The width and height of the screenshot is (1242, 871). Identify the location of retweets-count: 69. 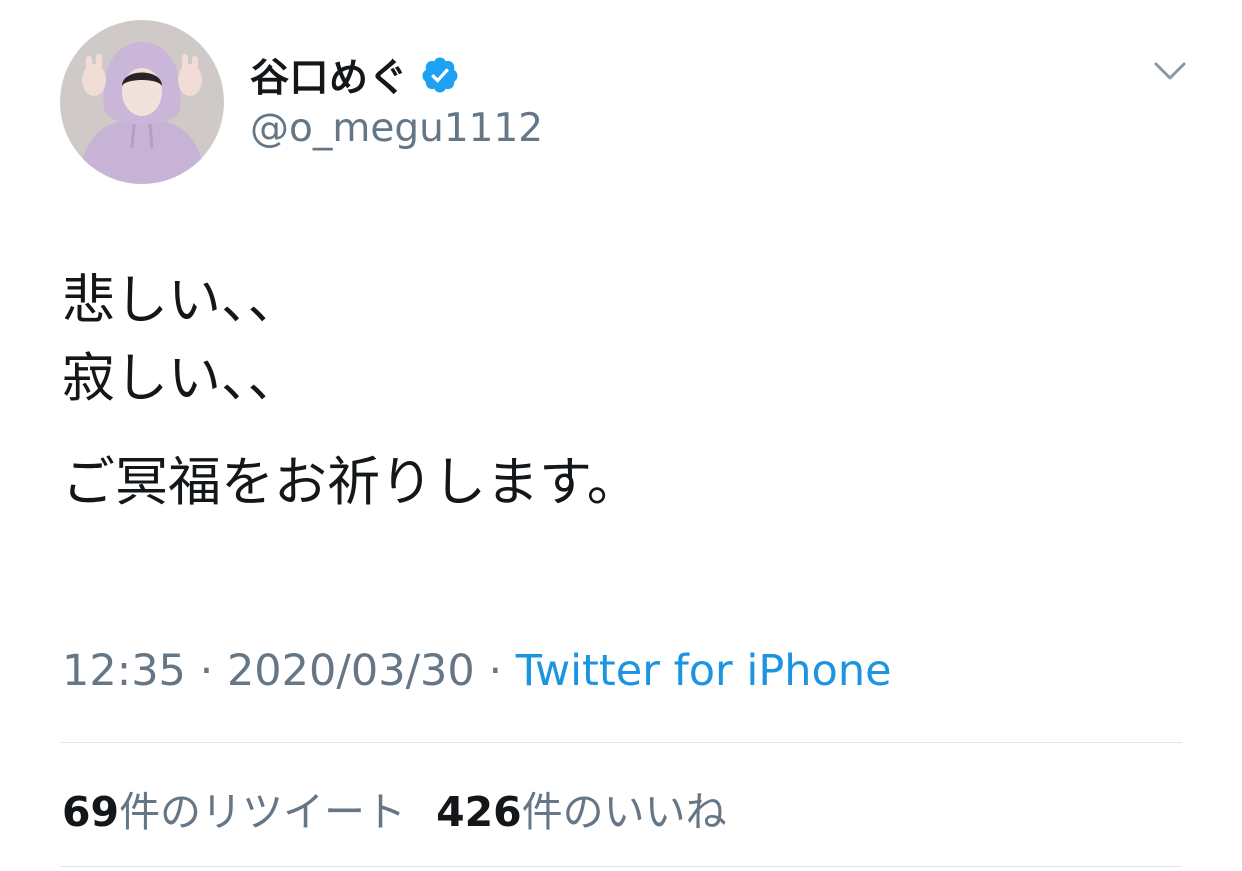
(91, 812).